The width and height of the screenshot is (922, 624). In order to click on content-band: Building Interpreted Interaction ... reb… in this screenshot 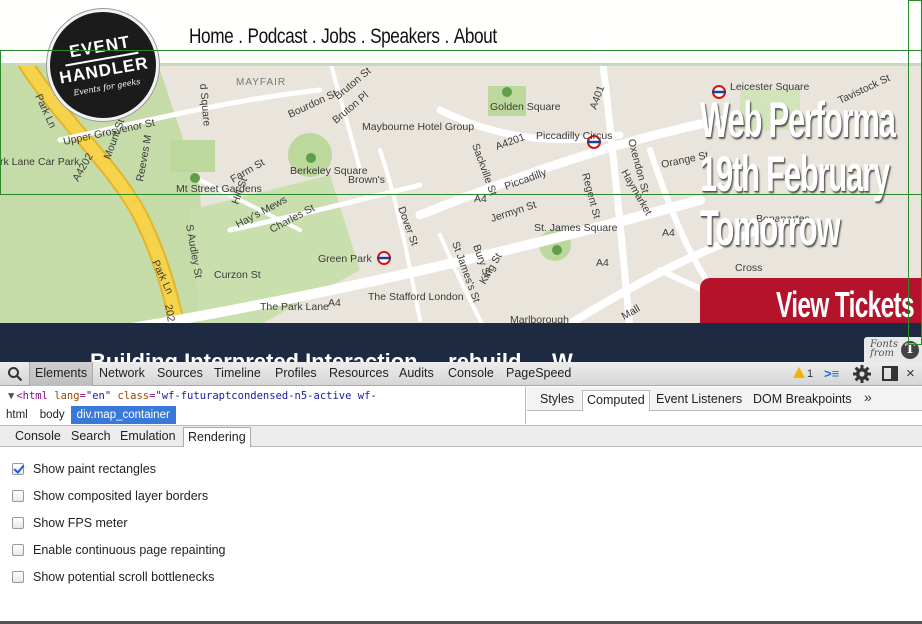, I will do `click(461, 342)`.